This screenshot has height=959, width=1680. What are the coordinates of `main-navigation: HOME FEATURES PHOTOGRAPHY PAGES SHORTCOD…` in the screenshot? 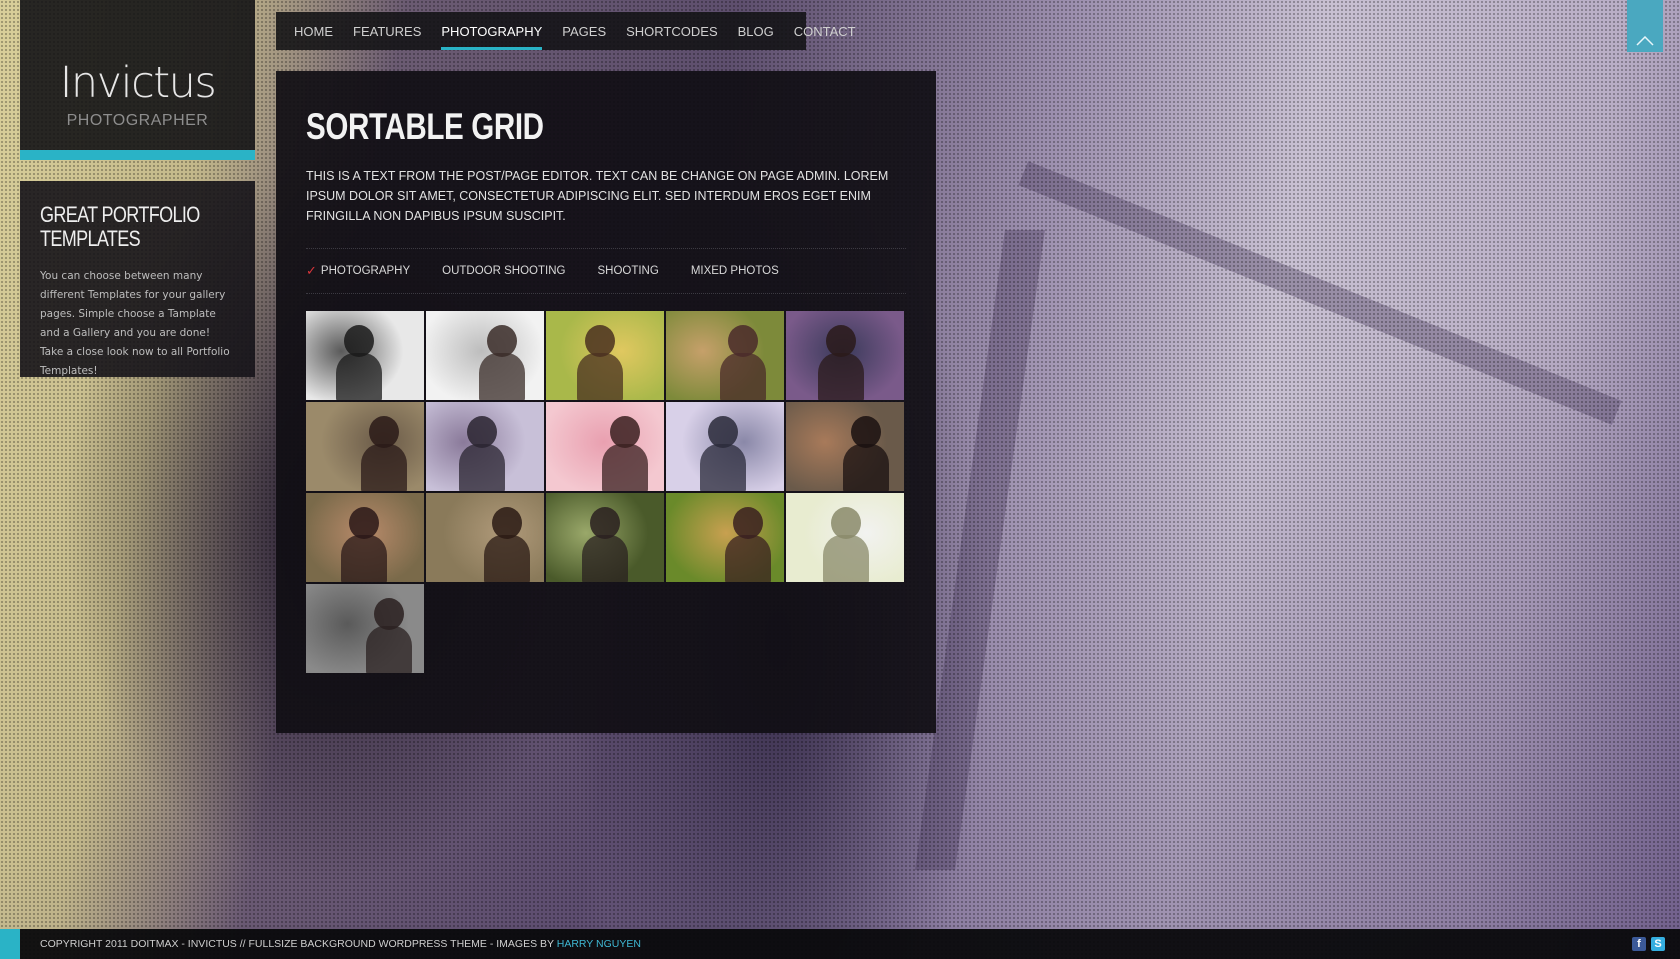 It's located at (566, 31).